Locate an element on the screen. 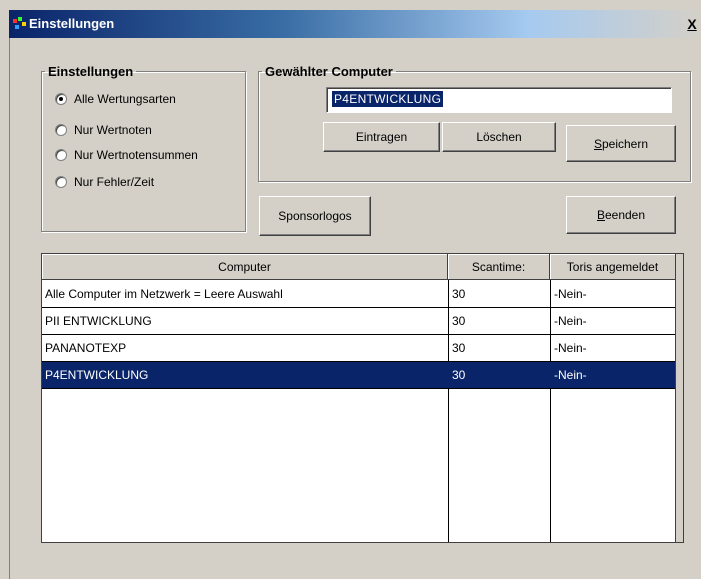 The height and width of the screenshot is (579, 701). radio-nur-fehler-zeit: Nur Fehler/Zeit is located at coordinates (104, 182).